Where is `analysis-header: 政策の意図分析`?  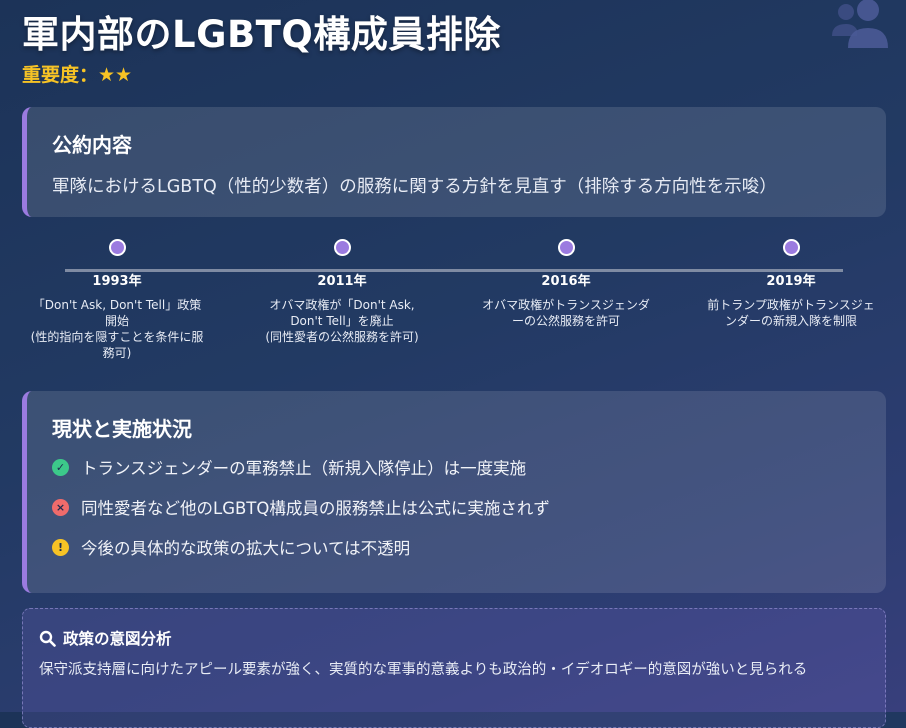 analysis-header: 政策の意図分析 is located at coordinates (105, 638).